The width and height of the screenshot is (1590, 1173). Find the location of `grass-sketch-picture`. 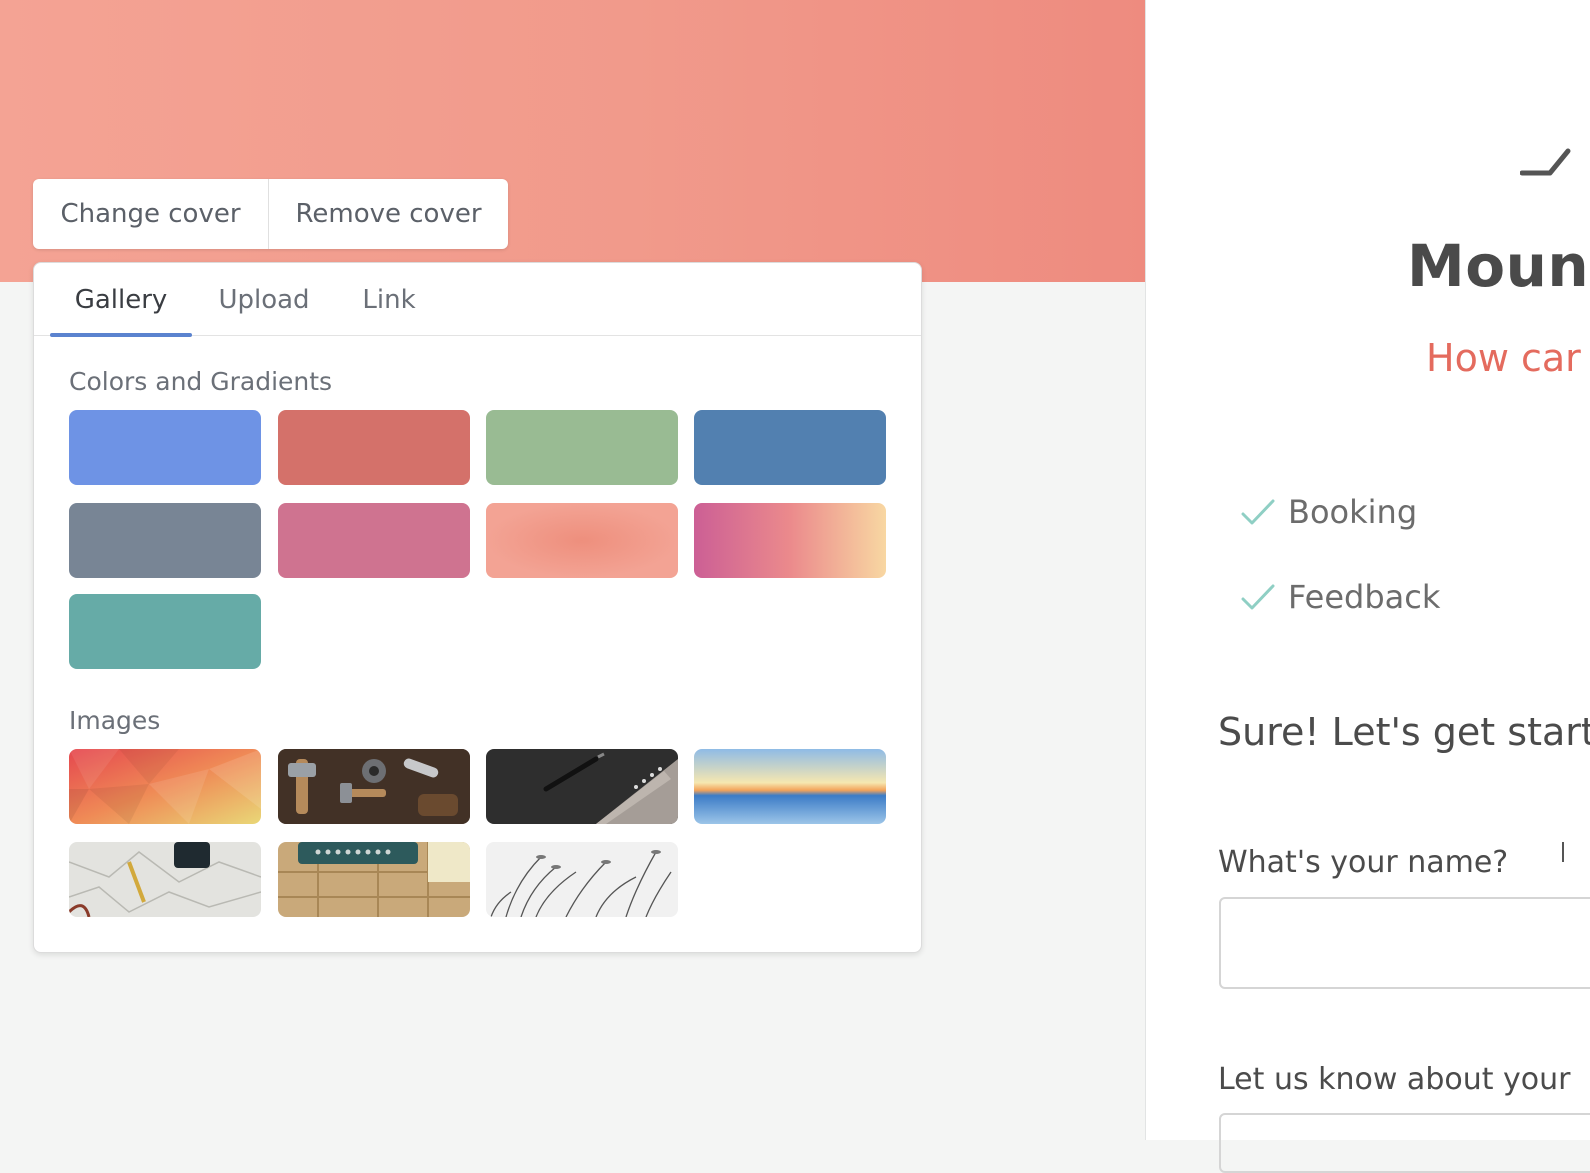

grass-sketch-picture is located at coordinates (582, 879).